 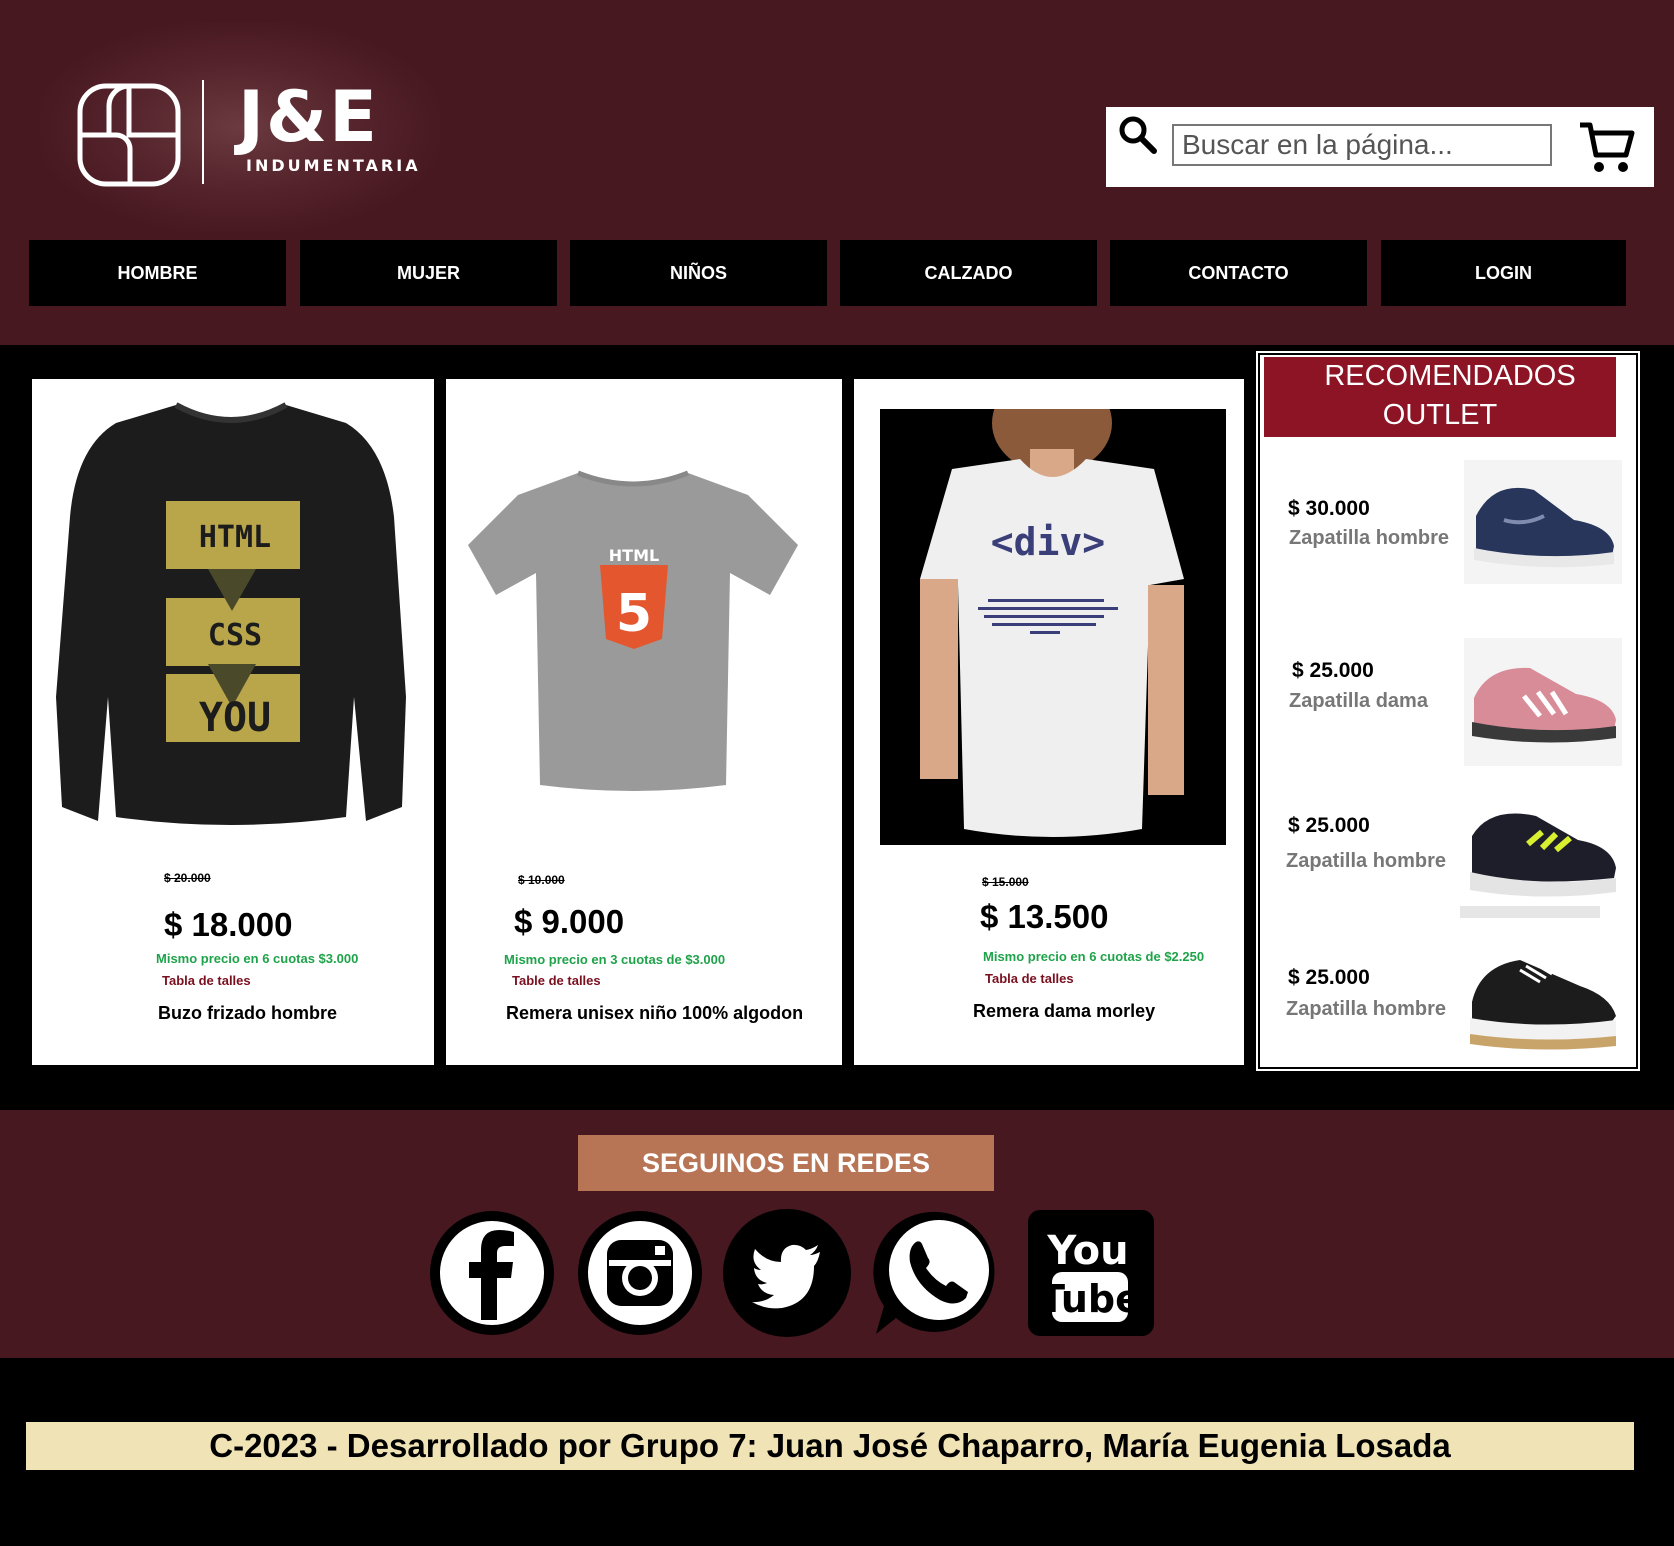 What do you see at coordinates (492, 1273) in the screenshot?
I see `facebook-icon` at bounding box center [492, 1273].